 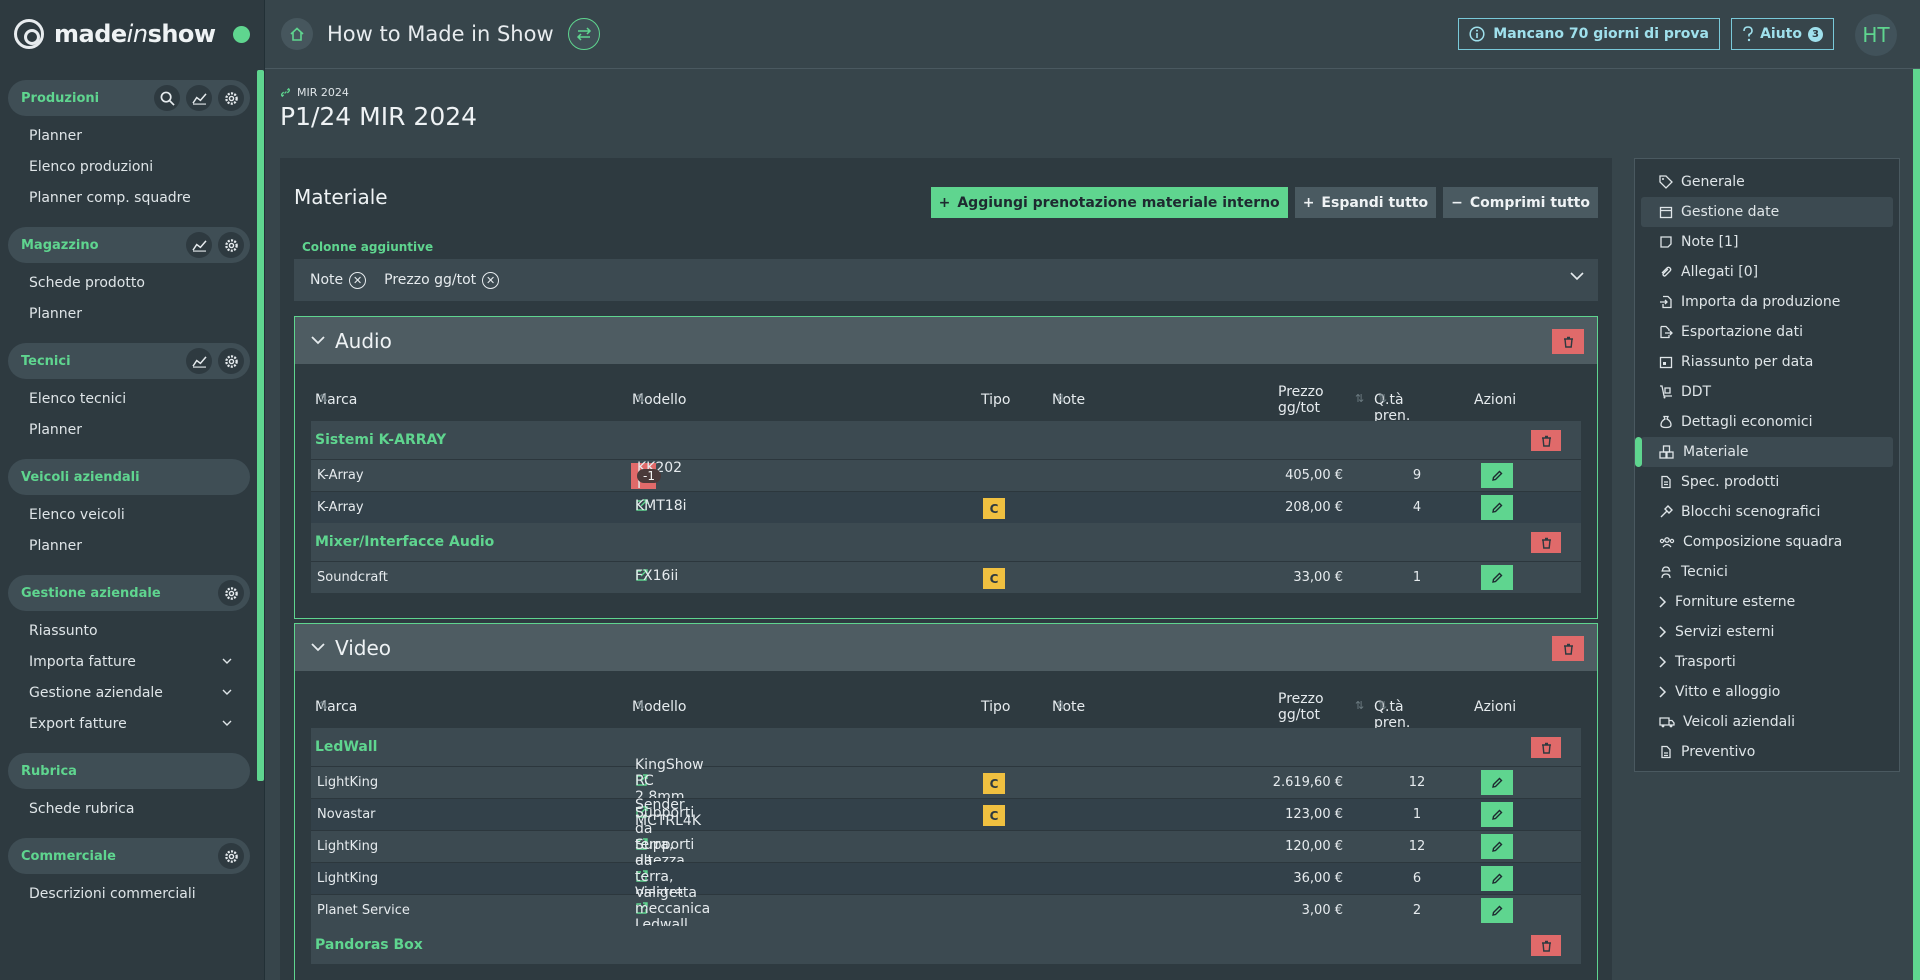 I want to click on nav-blocchi-scenografici: Blocchi scenografici, so click(x=1767, y=512).